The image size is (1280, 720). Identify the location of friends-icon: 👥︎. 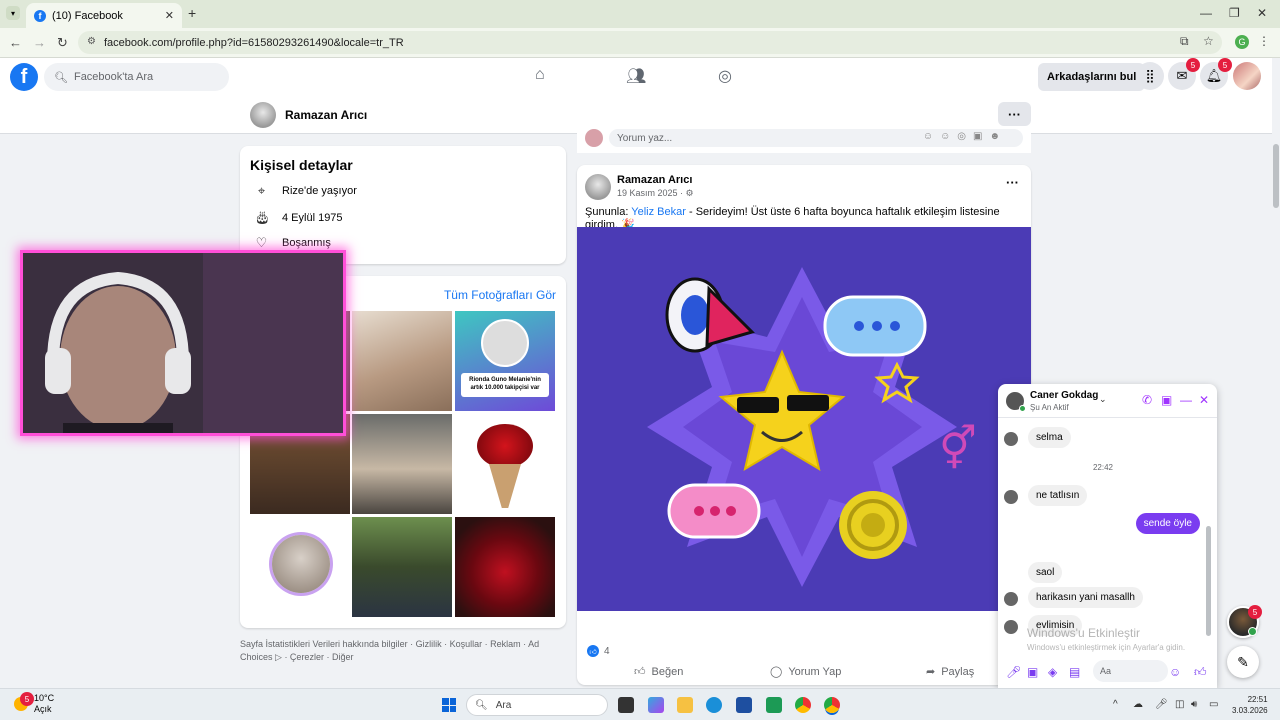
(636, 76).